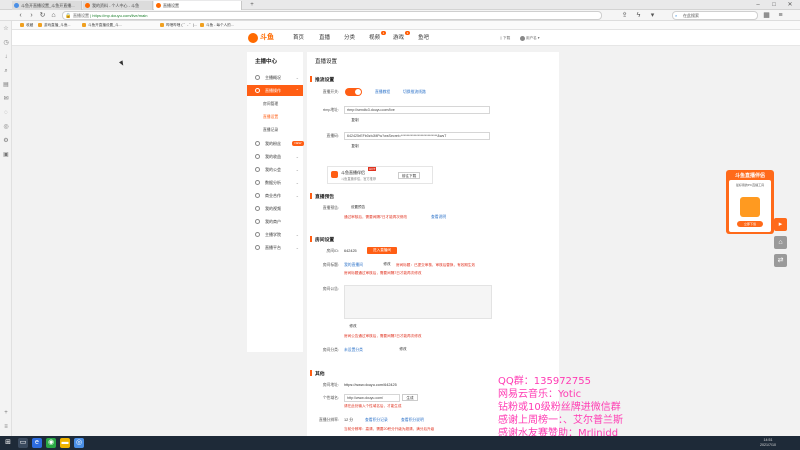 The height and width of the screenshot is (450, 800). What do you see at coordinates (6, 43) in the screenshot?
I see `history-icon: ◷` at bounding box center [6, 43].